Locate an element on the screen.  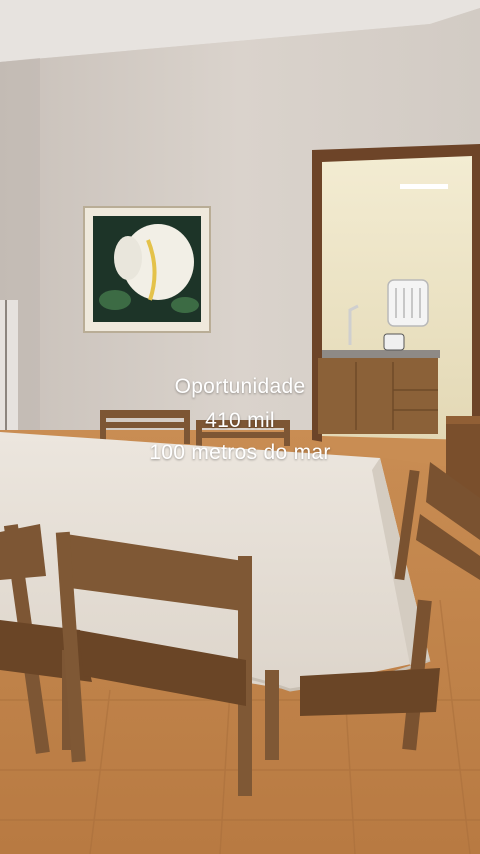
caption-price: 410 mil is located at coordinates (240, 420).